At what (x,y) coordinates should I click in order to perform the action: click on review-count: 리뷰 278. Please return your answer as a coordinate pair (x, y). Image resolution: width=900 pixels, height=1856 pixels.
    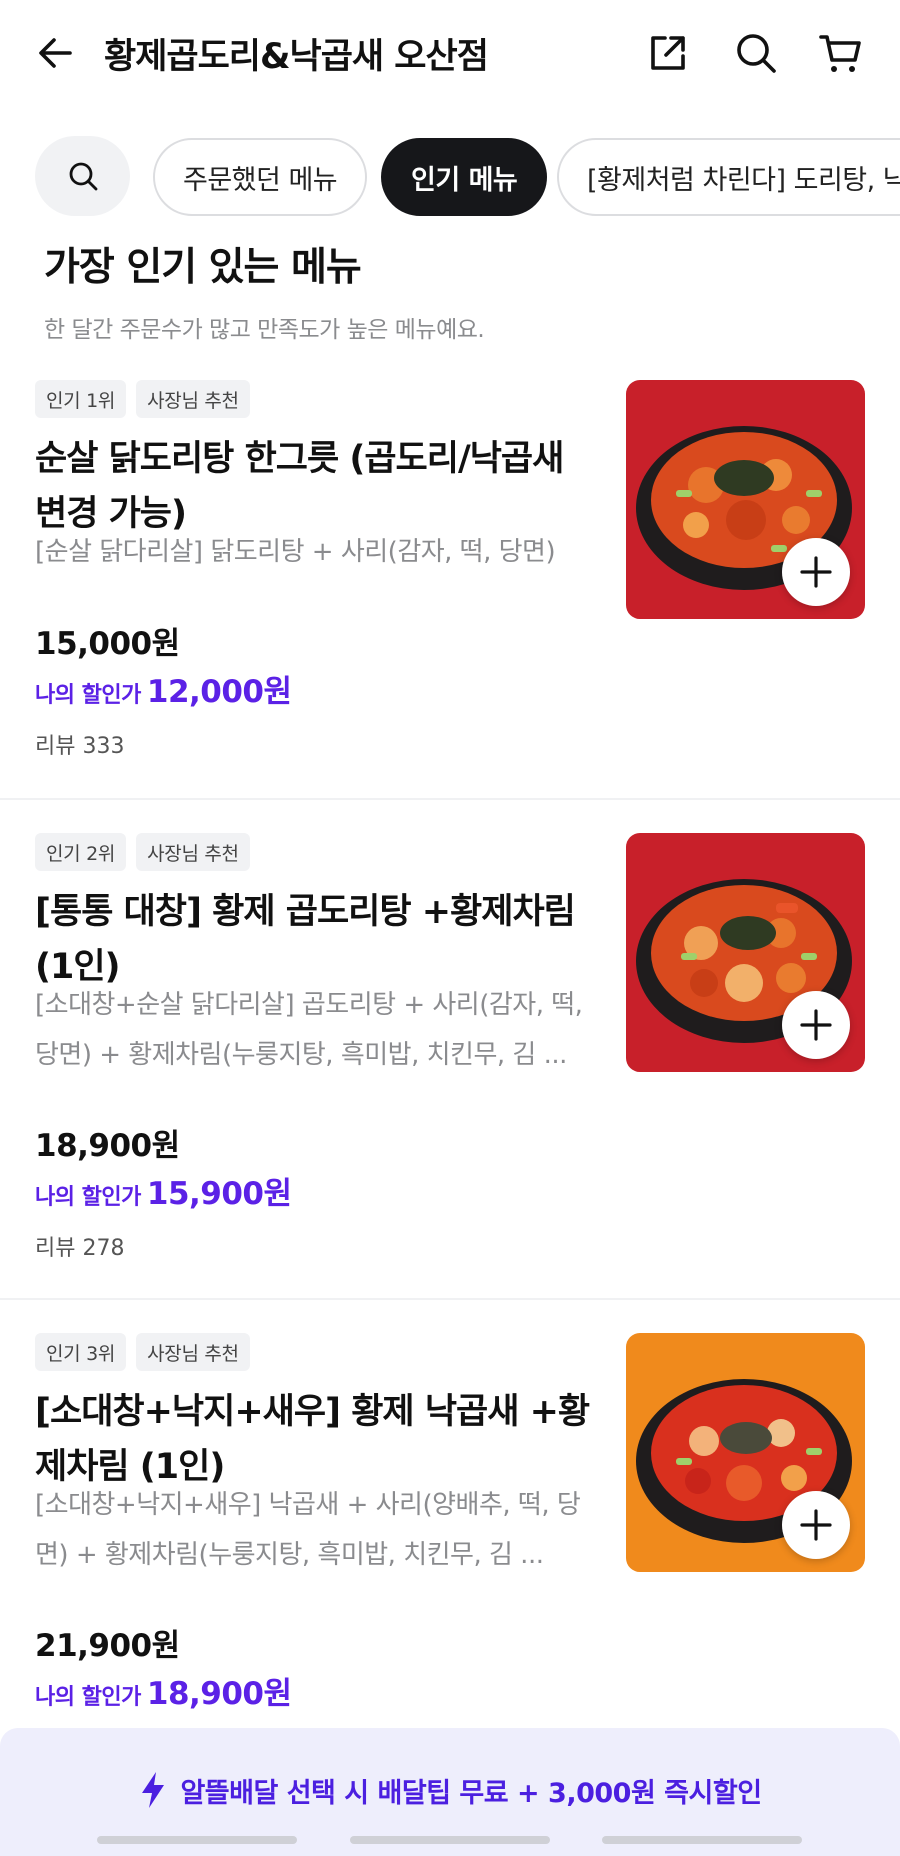
    Looking at the image, I should click on (79, 1246).